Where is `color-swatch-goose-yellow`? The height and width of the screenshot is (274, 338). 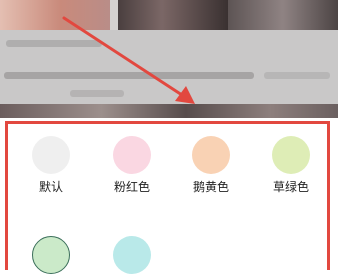
color-swatch-goose-yellow is located at coordinates (211, 155).